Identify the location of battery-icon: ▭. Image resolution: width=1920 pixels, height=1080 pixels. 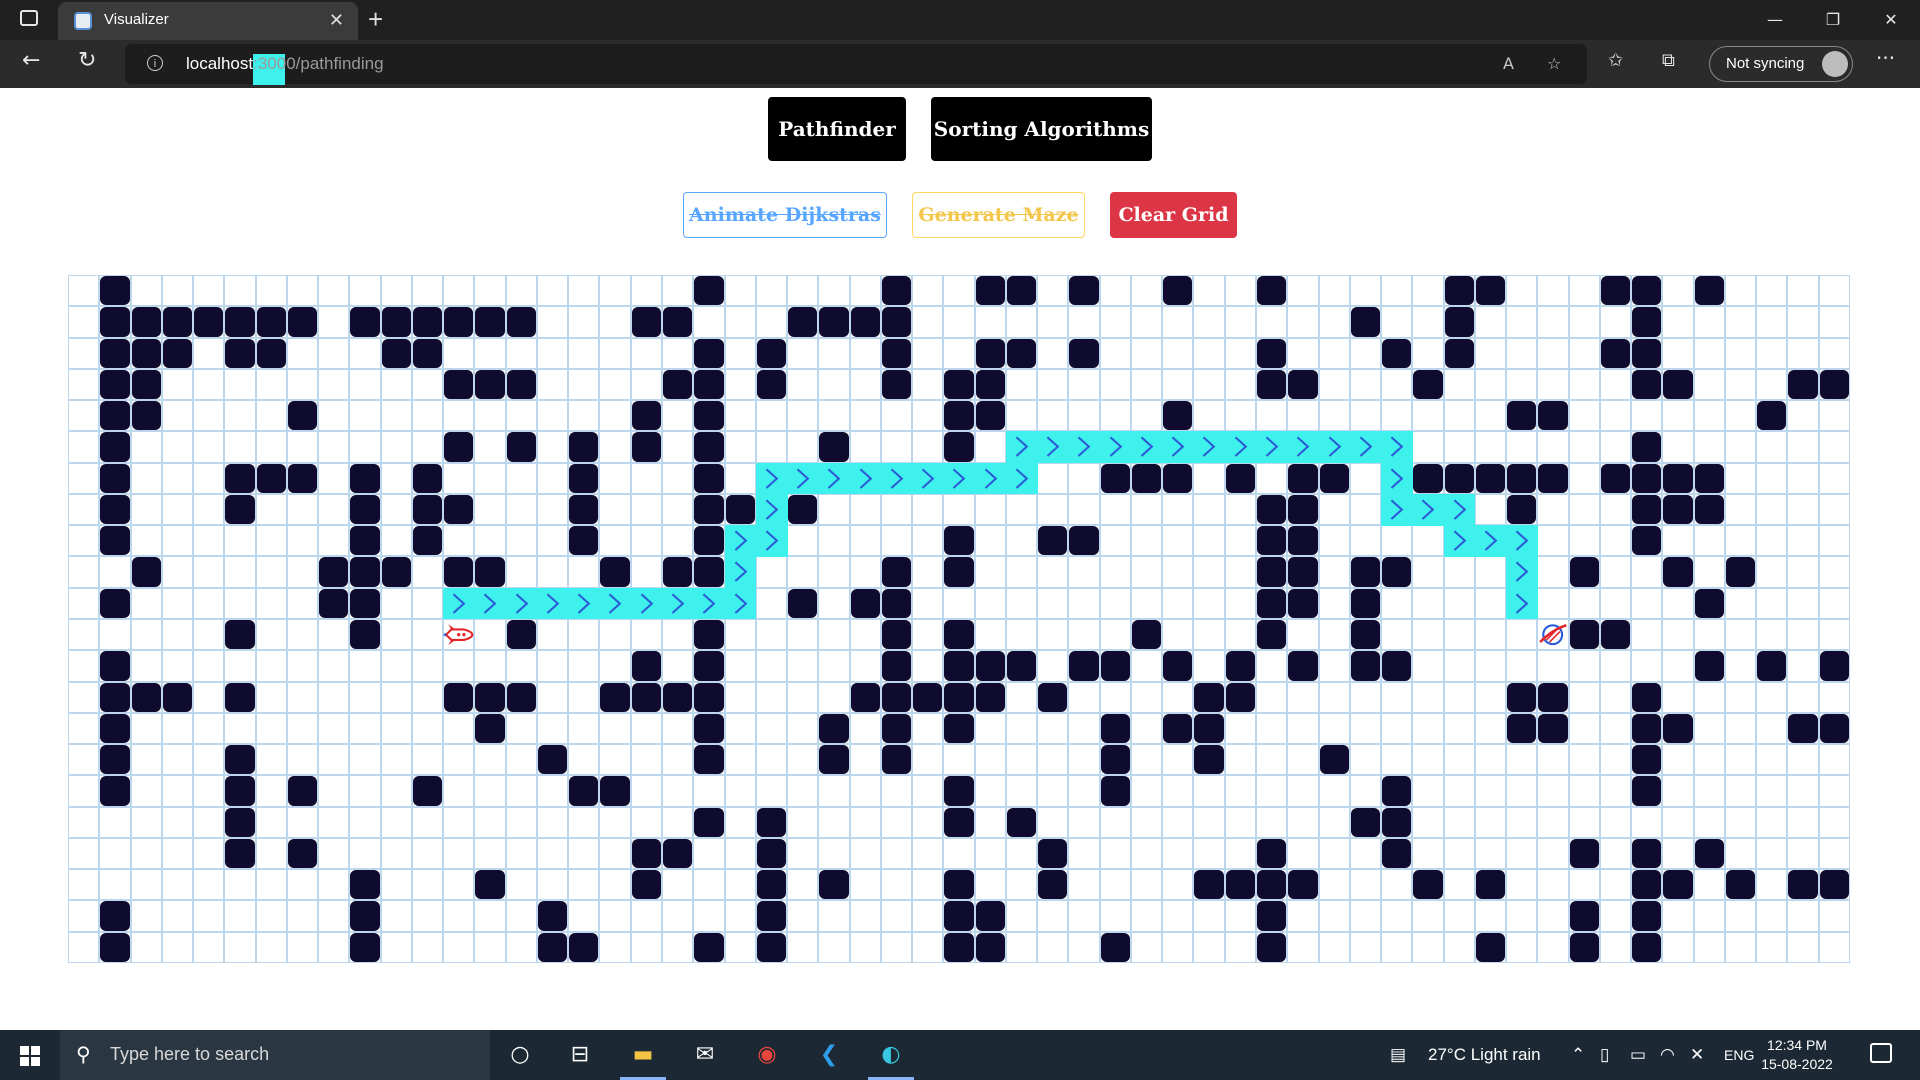
(1638, 1055).